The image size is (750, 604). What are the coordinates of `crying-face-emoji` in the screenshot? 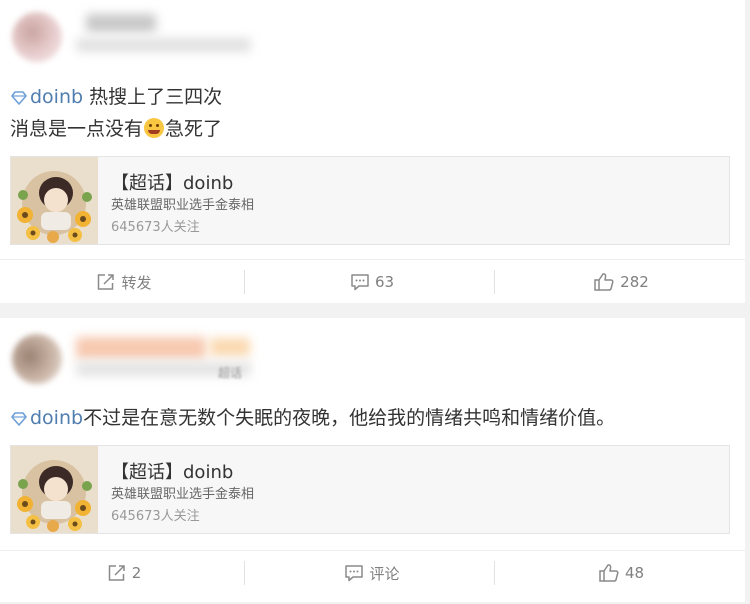 It's located at (154, 128).